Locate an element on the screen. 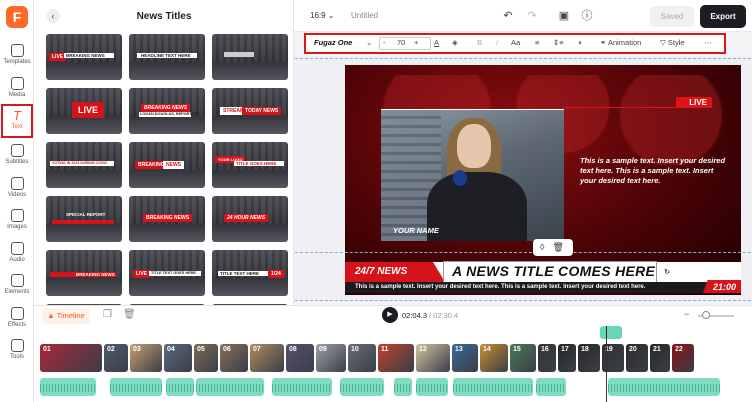 This screenshot has width=752, height=402. undo-icon: ↶ is located at coordinates (508, 16).